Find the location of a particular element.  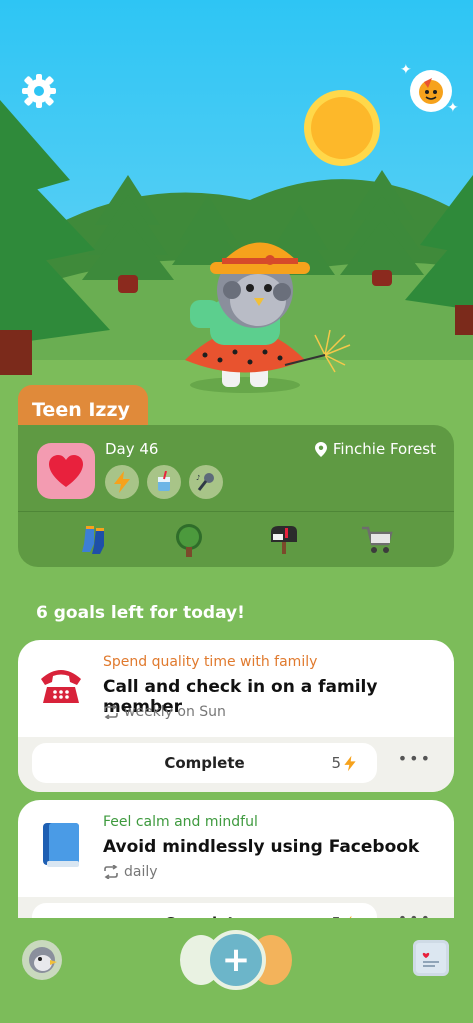

tree-icon is located at coordinates (189, 540).